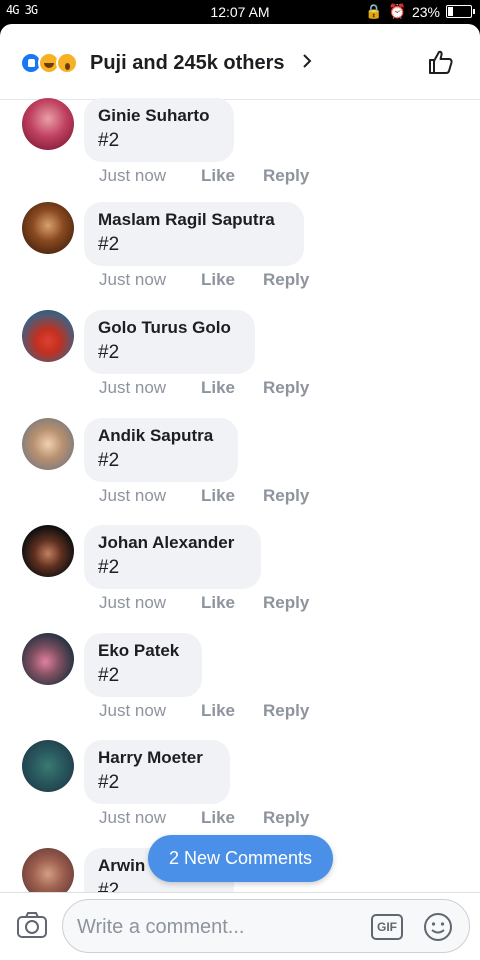 This screenshot has height=960, width=480. I want to click on comment-bubble: Johan Alexander #2, so click(172, 557).